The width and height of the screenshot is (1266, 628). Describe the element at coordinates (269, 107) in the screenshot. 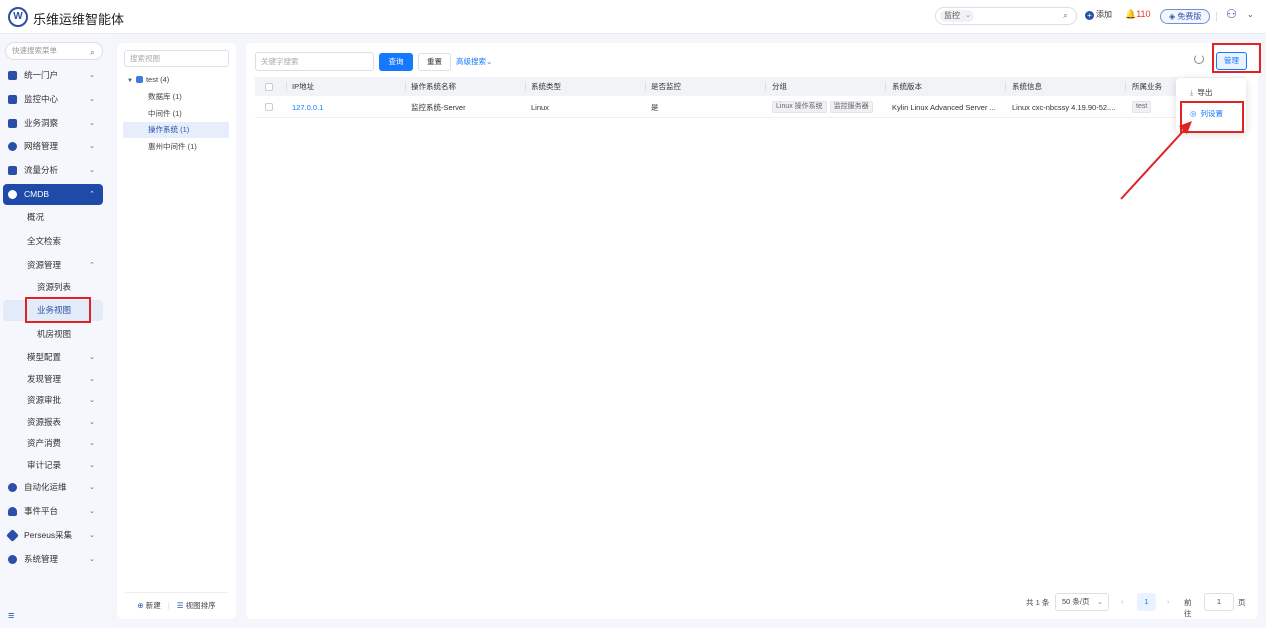

I see `row-checkbox` at that location.